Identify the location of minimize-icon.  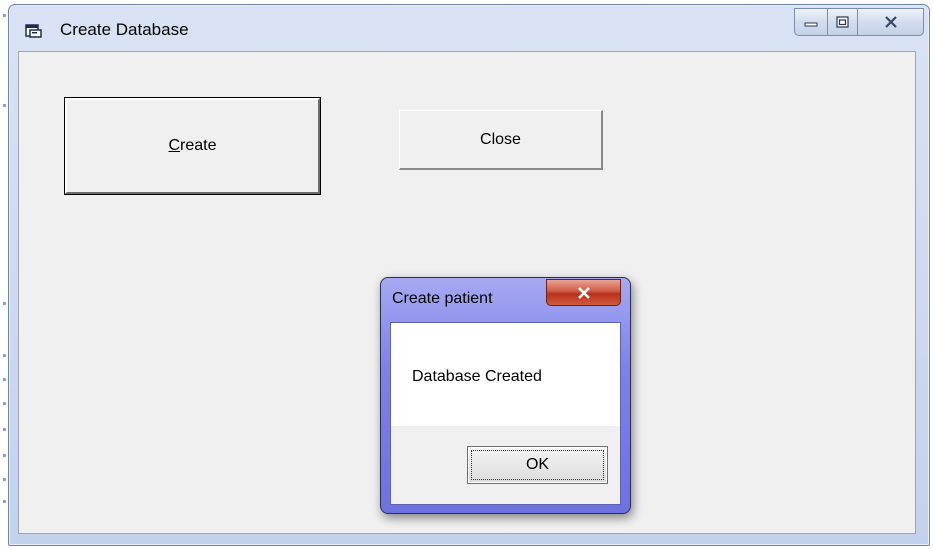
(811, 24).